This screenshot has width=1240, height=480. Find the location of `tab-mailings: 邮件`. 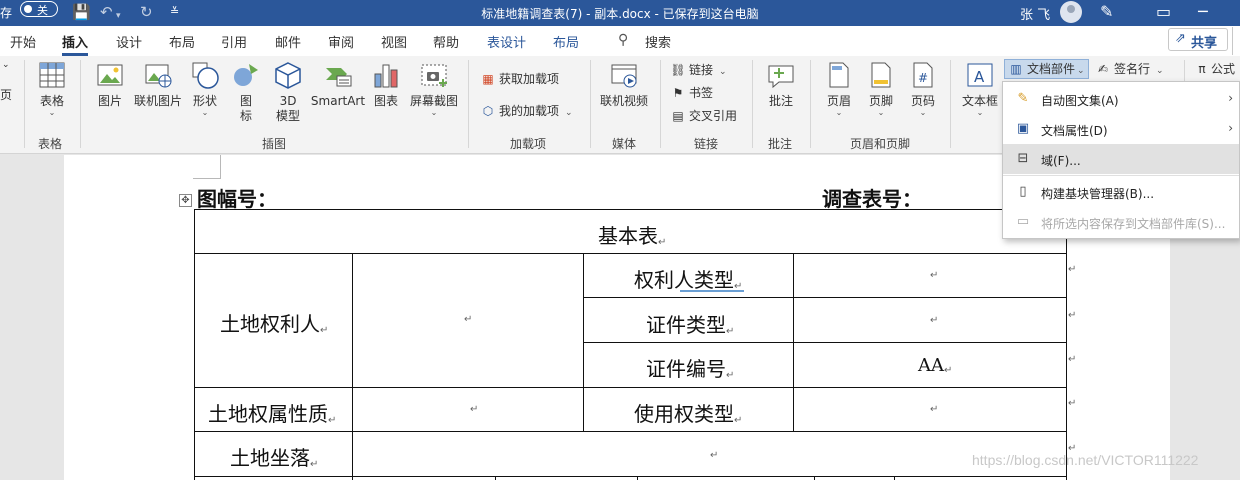

tab-mailings: 邮件 is located at coordinates (288, 41).